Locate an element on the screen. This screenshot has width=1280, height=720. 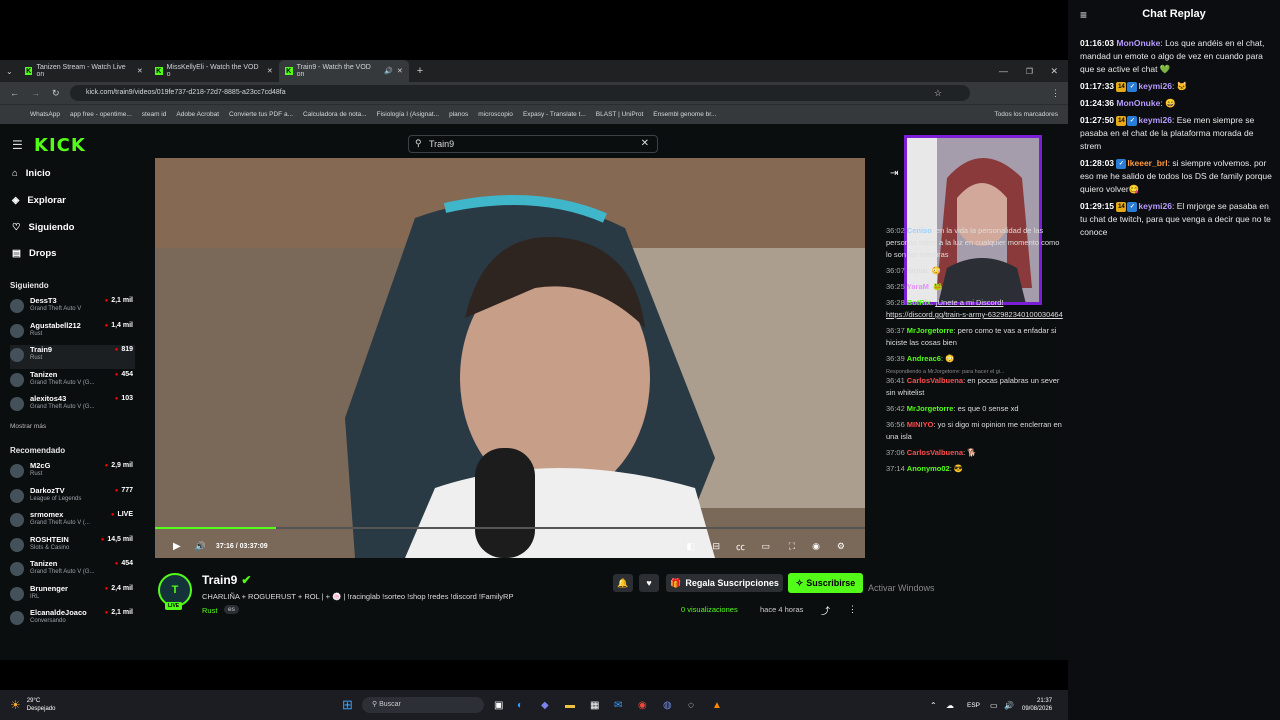
all-bookmarks-folder: Todos los marcadores is located at coordinates (1026, 114).